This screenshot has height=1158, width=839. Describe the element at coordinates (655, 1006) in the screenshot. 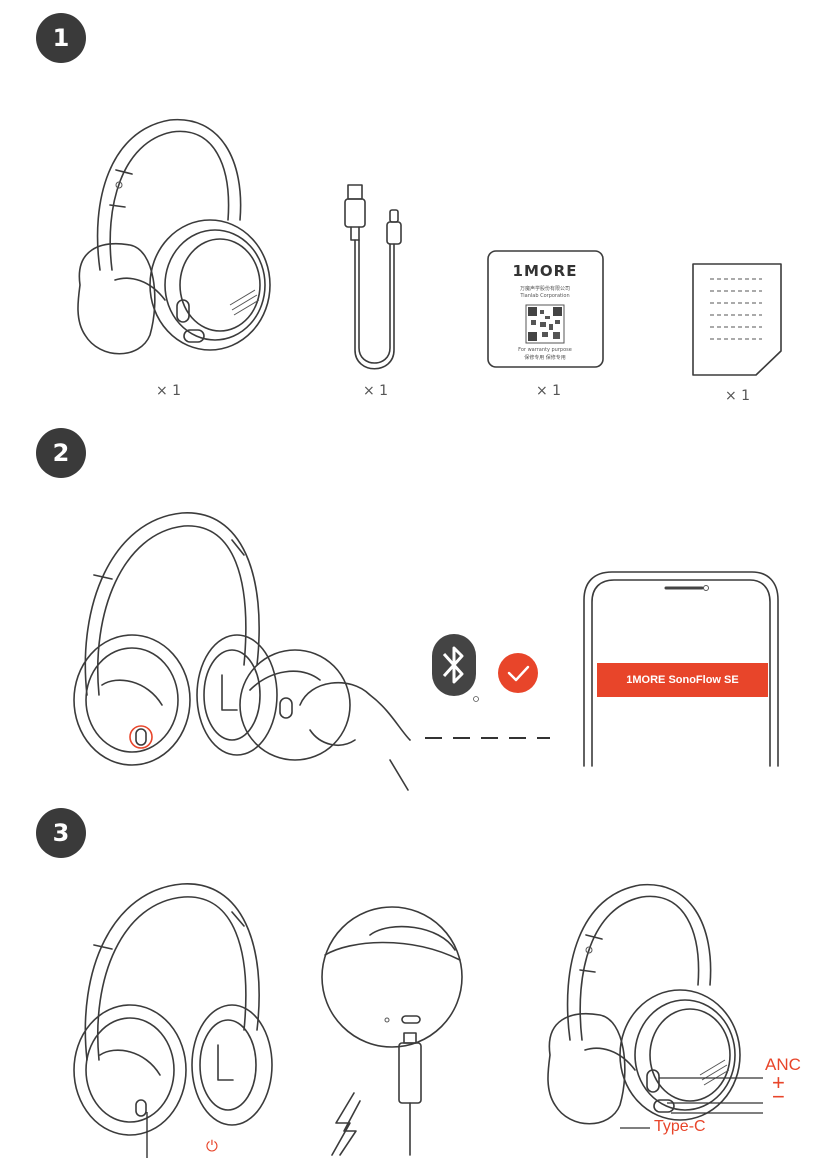

I see `headphones-buttons-illustration` at that location.